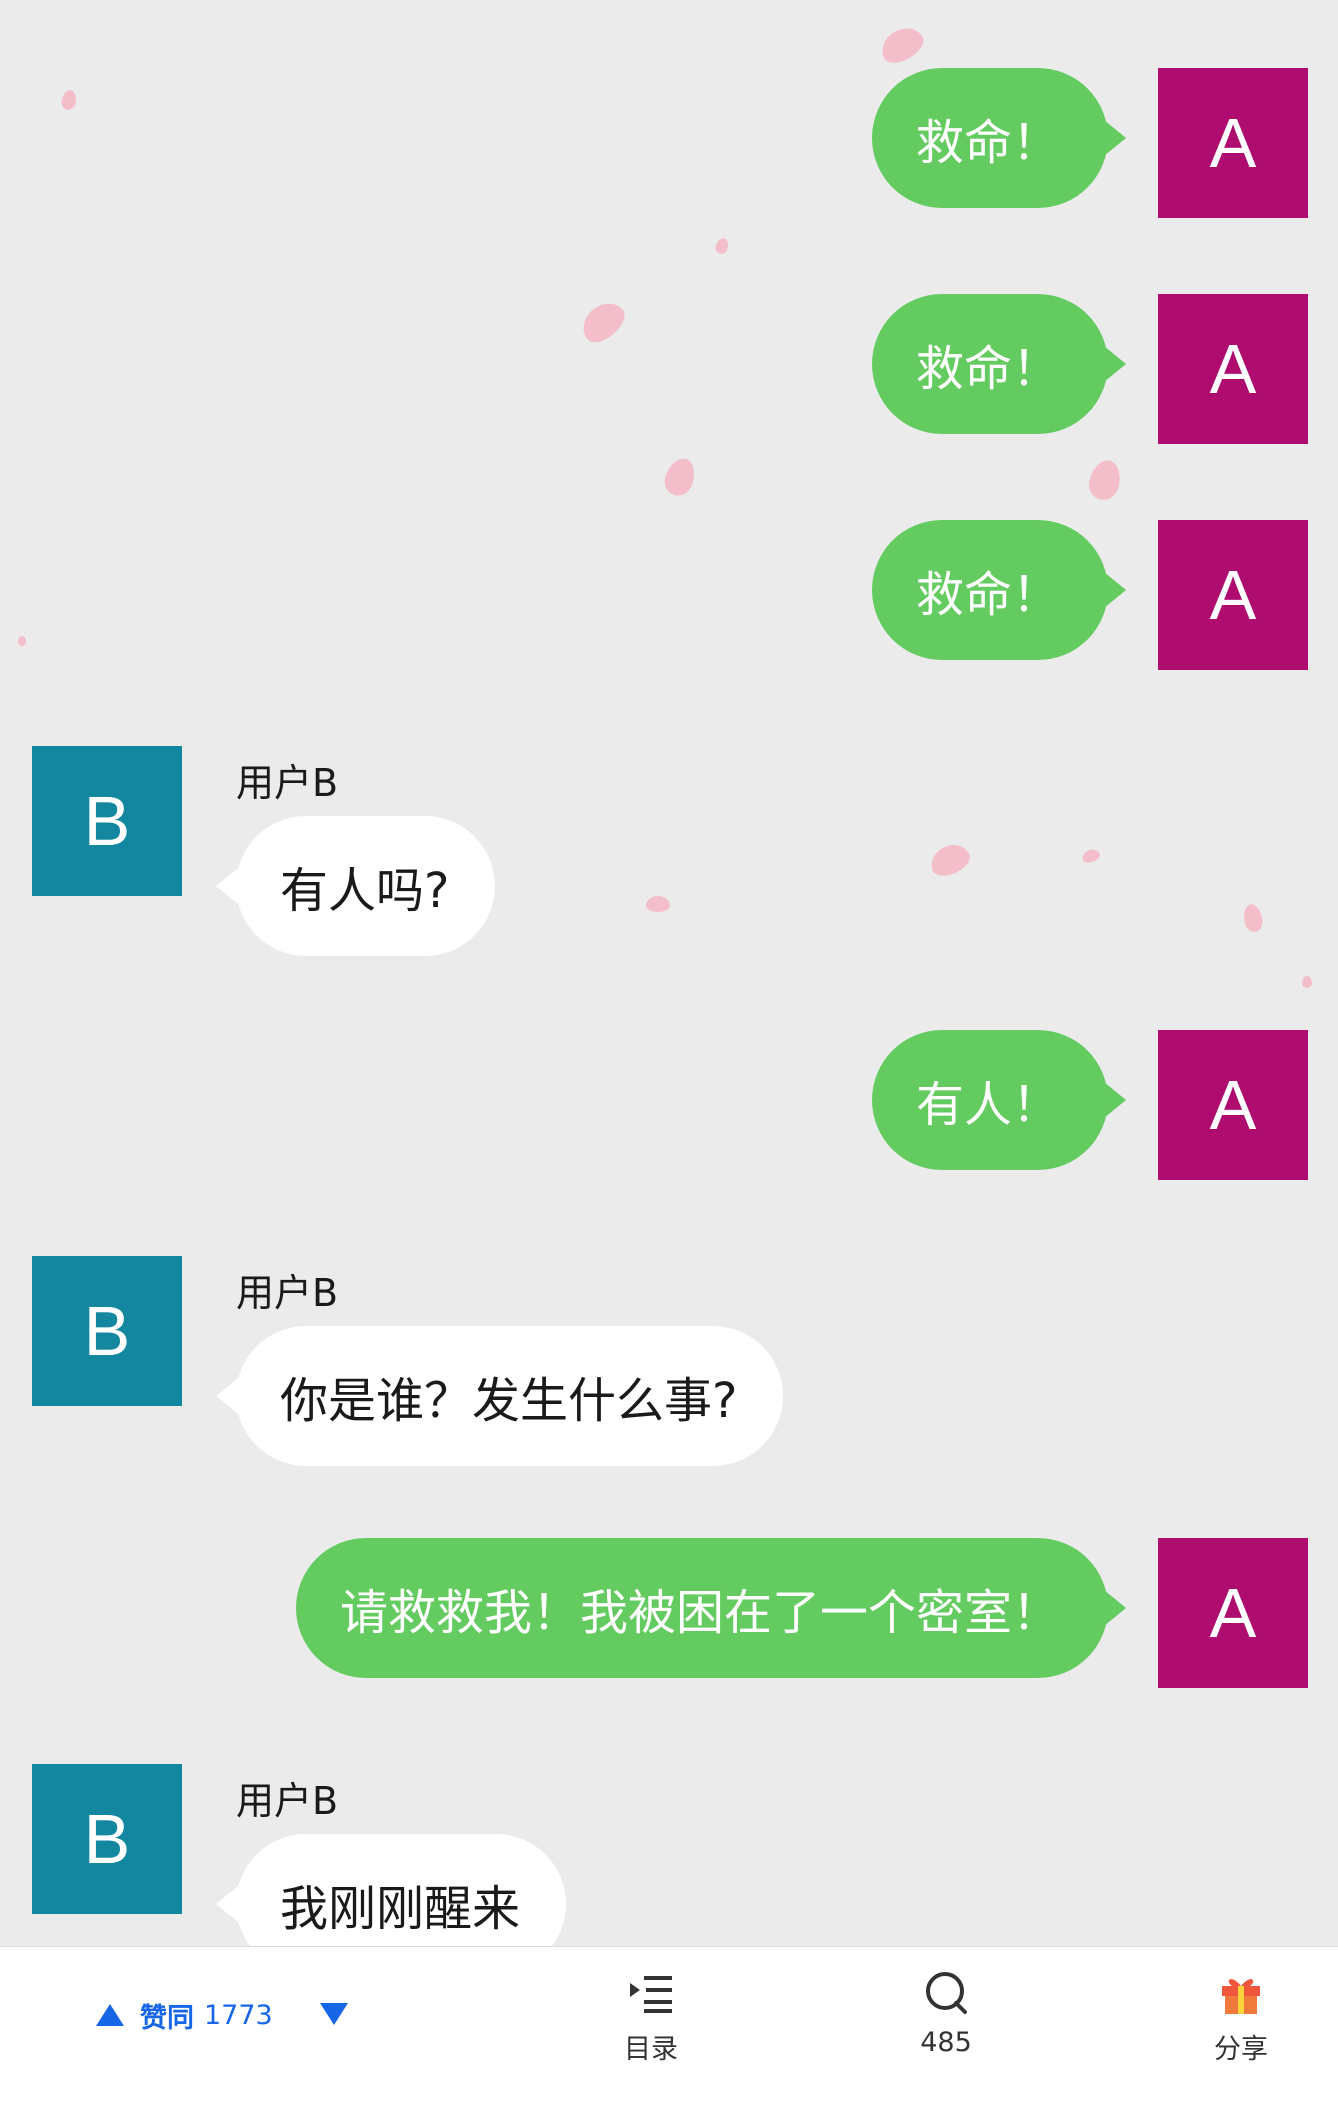  I want to click on message-bubble: 有人吗?, so click(355, 886).